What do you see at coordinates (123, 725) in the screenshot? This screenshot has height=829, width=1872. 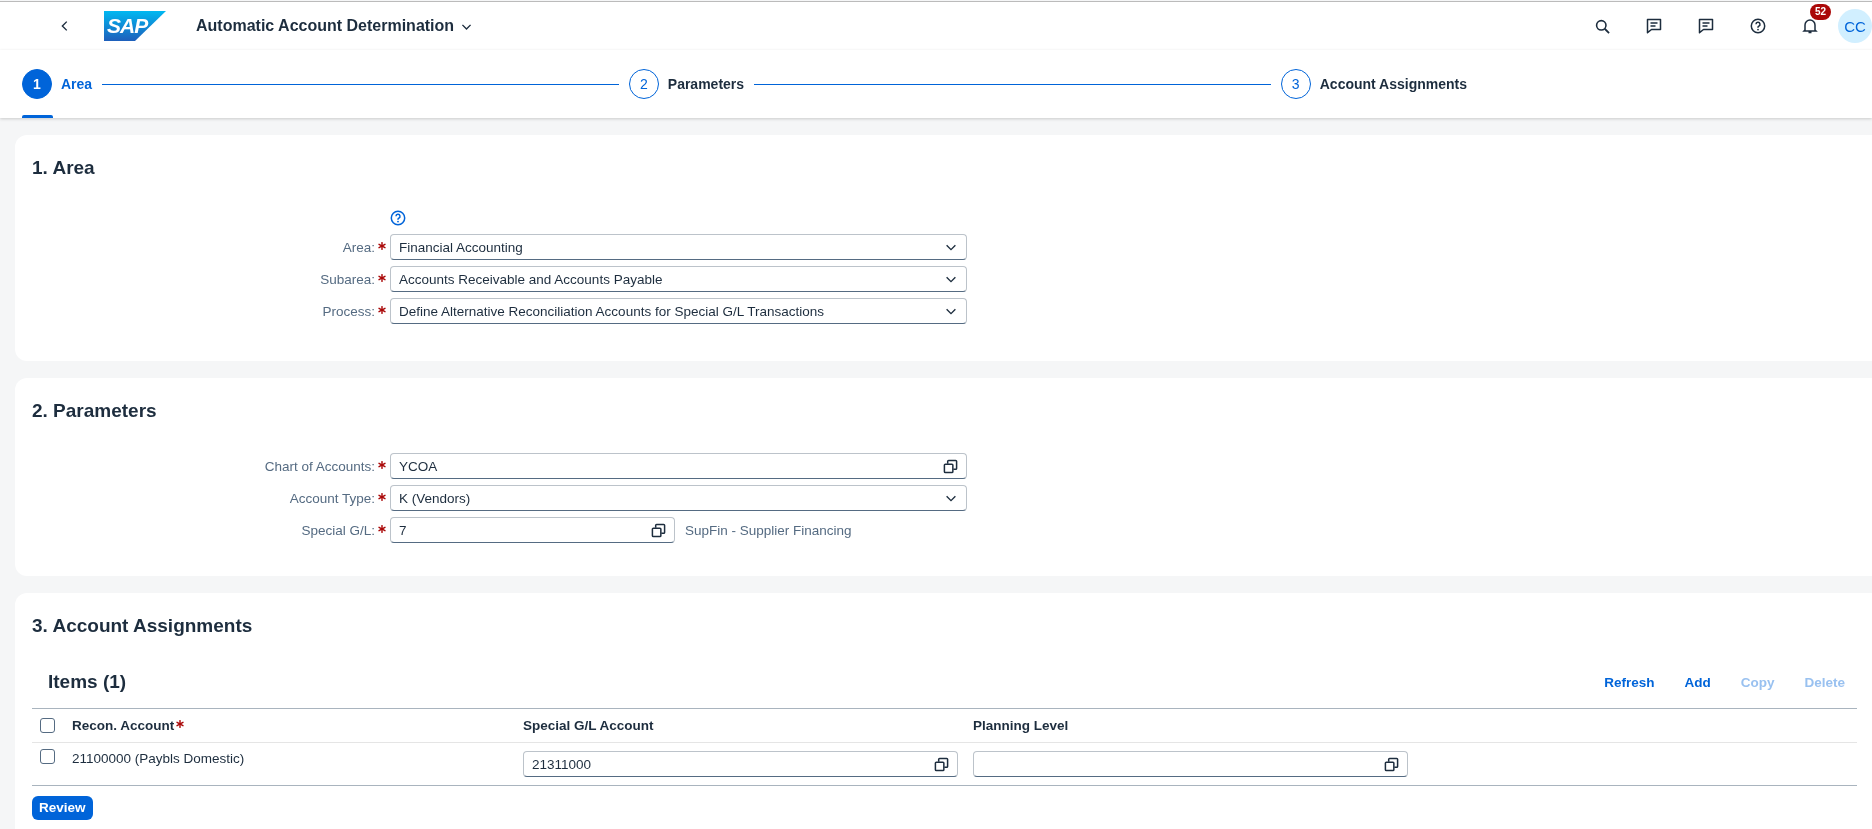 I see `column-header: Recon. Account` at bounding box center [123, 725].